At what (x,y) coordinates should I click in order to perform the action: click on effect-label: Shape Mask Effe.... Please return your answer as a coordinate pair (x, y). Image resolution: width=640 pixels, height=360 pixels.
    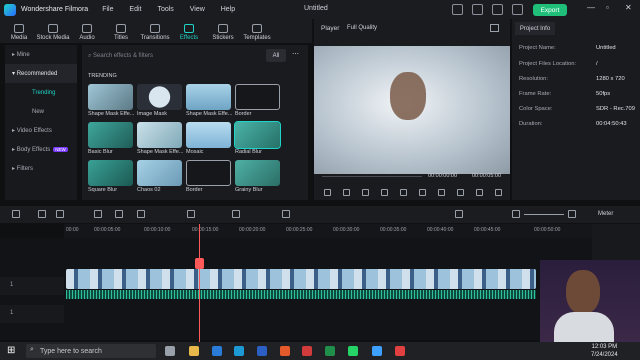
    Looking at the image, I should click on (160, 152).